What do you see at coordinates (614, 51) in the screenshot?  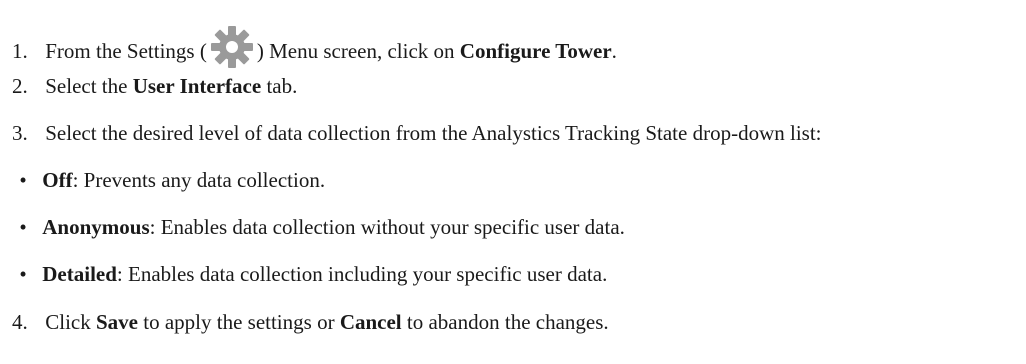 I see `step-text-end: .` at bounding box center [614, 51].